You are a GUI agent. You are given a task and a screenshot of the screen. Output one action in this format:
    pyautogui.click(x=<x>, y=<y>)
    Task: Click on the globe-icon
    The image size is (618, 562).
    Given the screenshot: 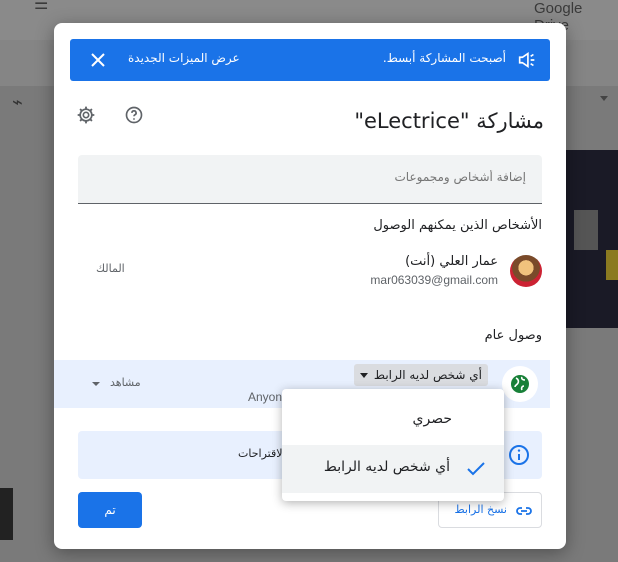 What is the action you would take?
    pyautogui.click(x=520, y=384)
    